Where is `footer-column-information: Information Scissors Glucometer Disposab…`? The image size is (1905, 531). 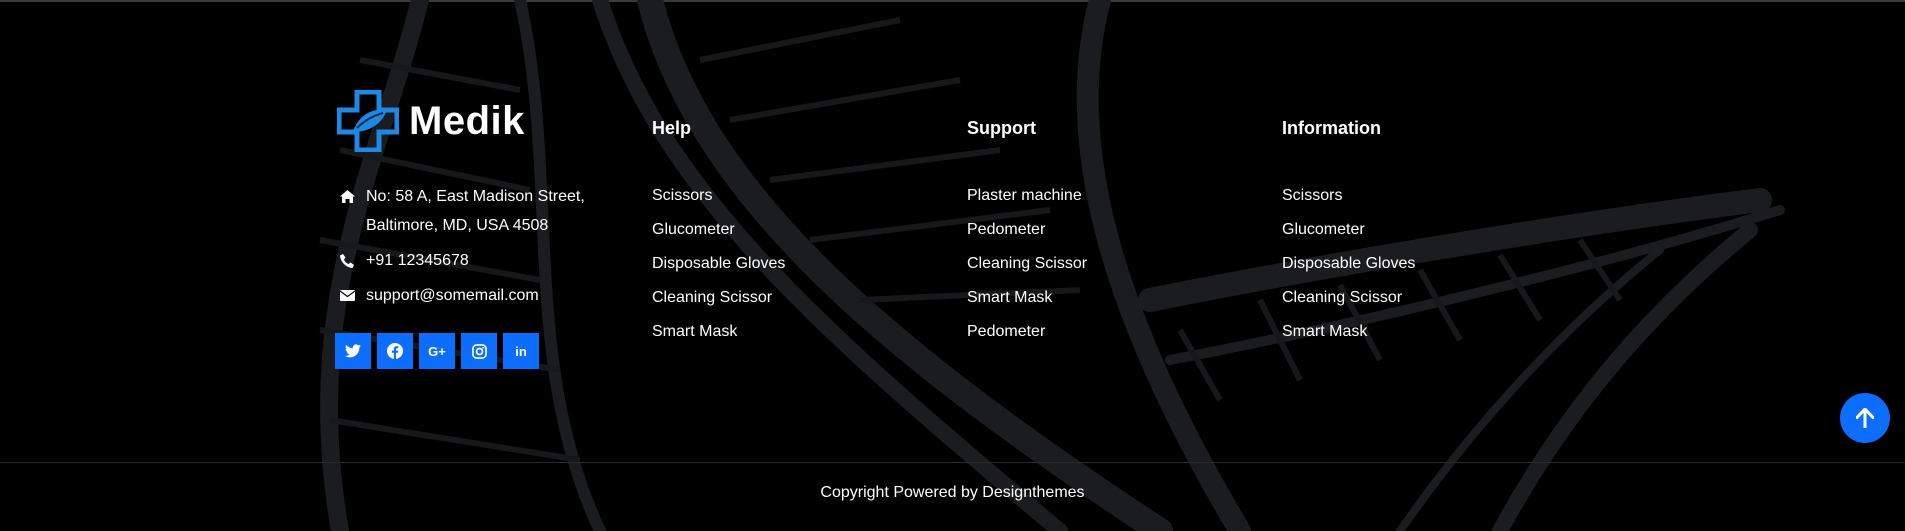 footer-column-information: Information Scissors Glucometer Disposab… is located at coordinates (1348, 232).